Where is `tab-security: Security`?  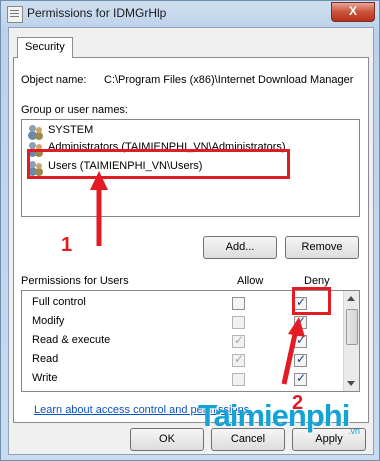 tab-security: Security is located at coordinates (45, 47).